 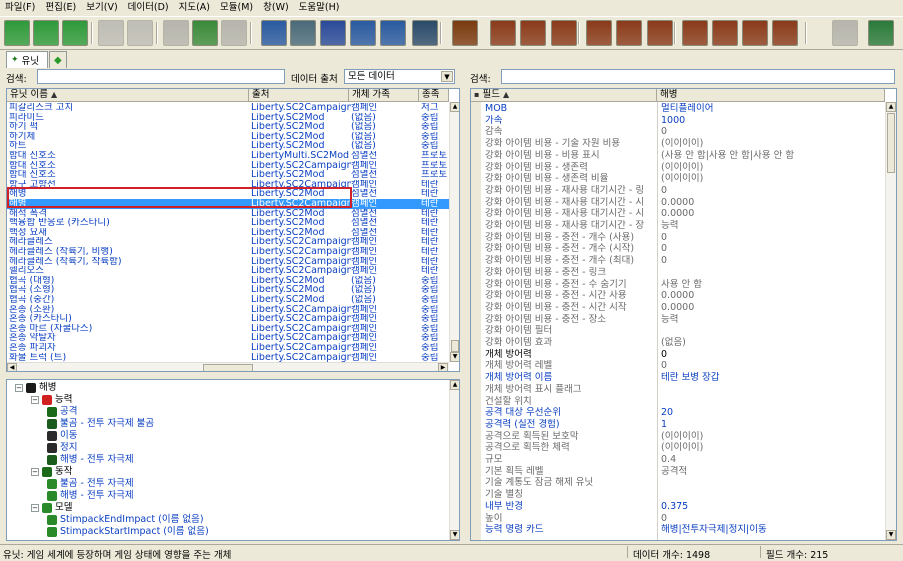 I want to click on field-row: 강화 아이템 비용 - 충전 - 링크, so click(x=678, y=273).